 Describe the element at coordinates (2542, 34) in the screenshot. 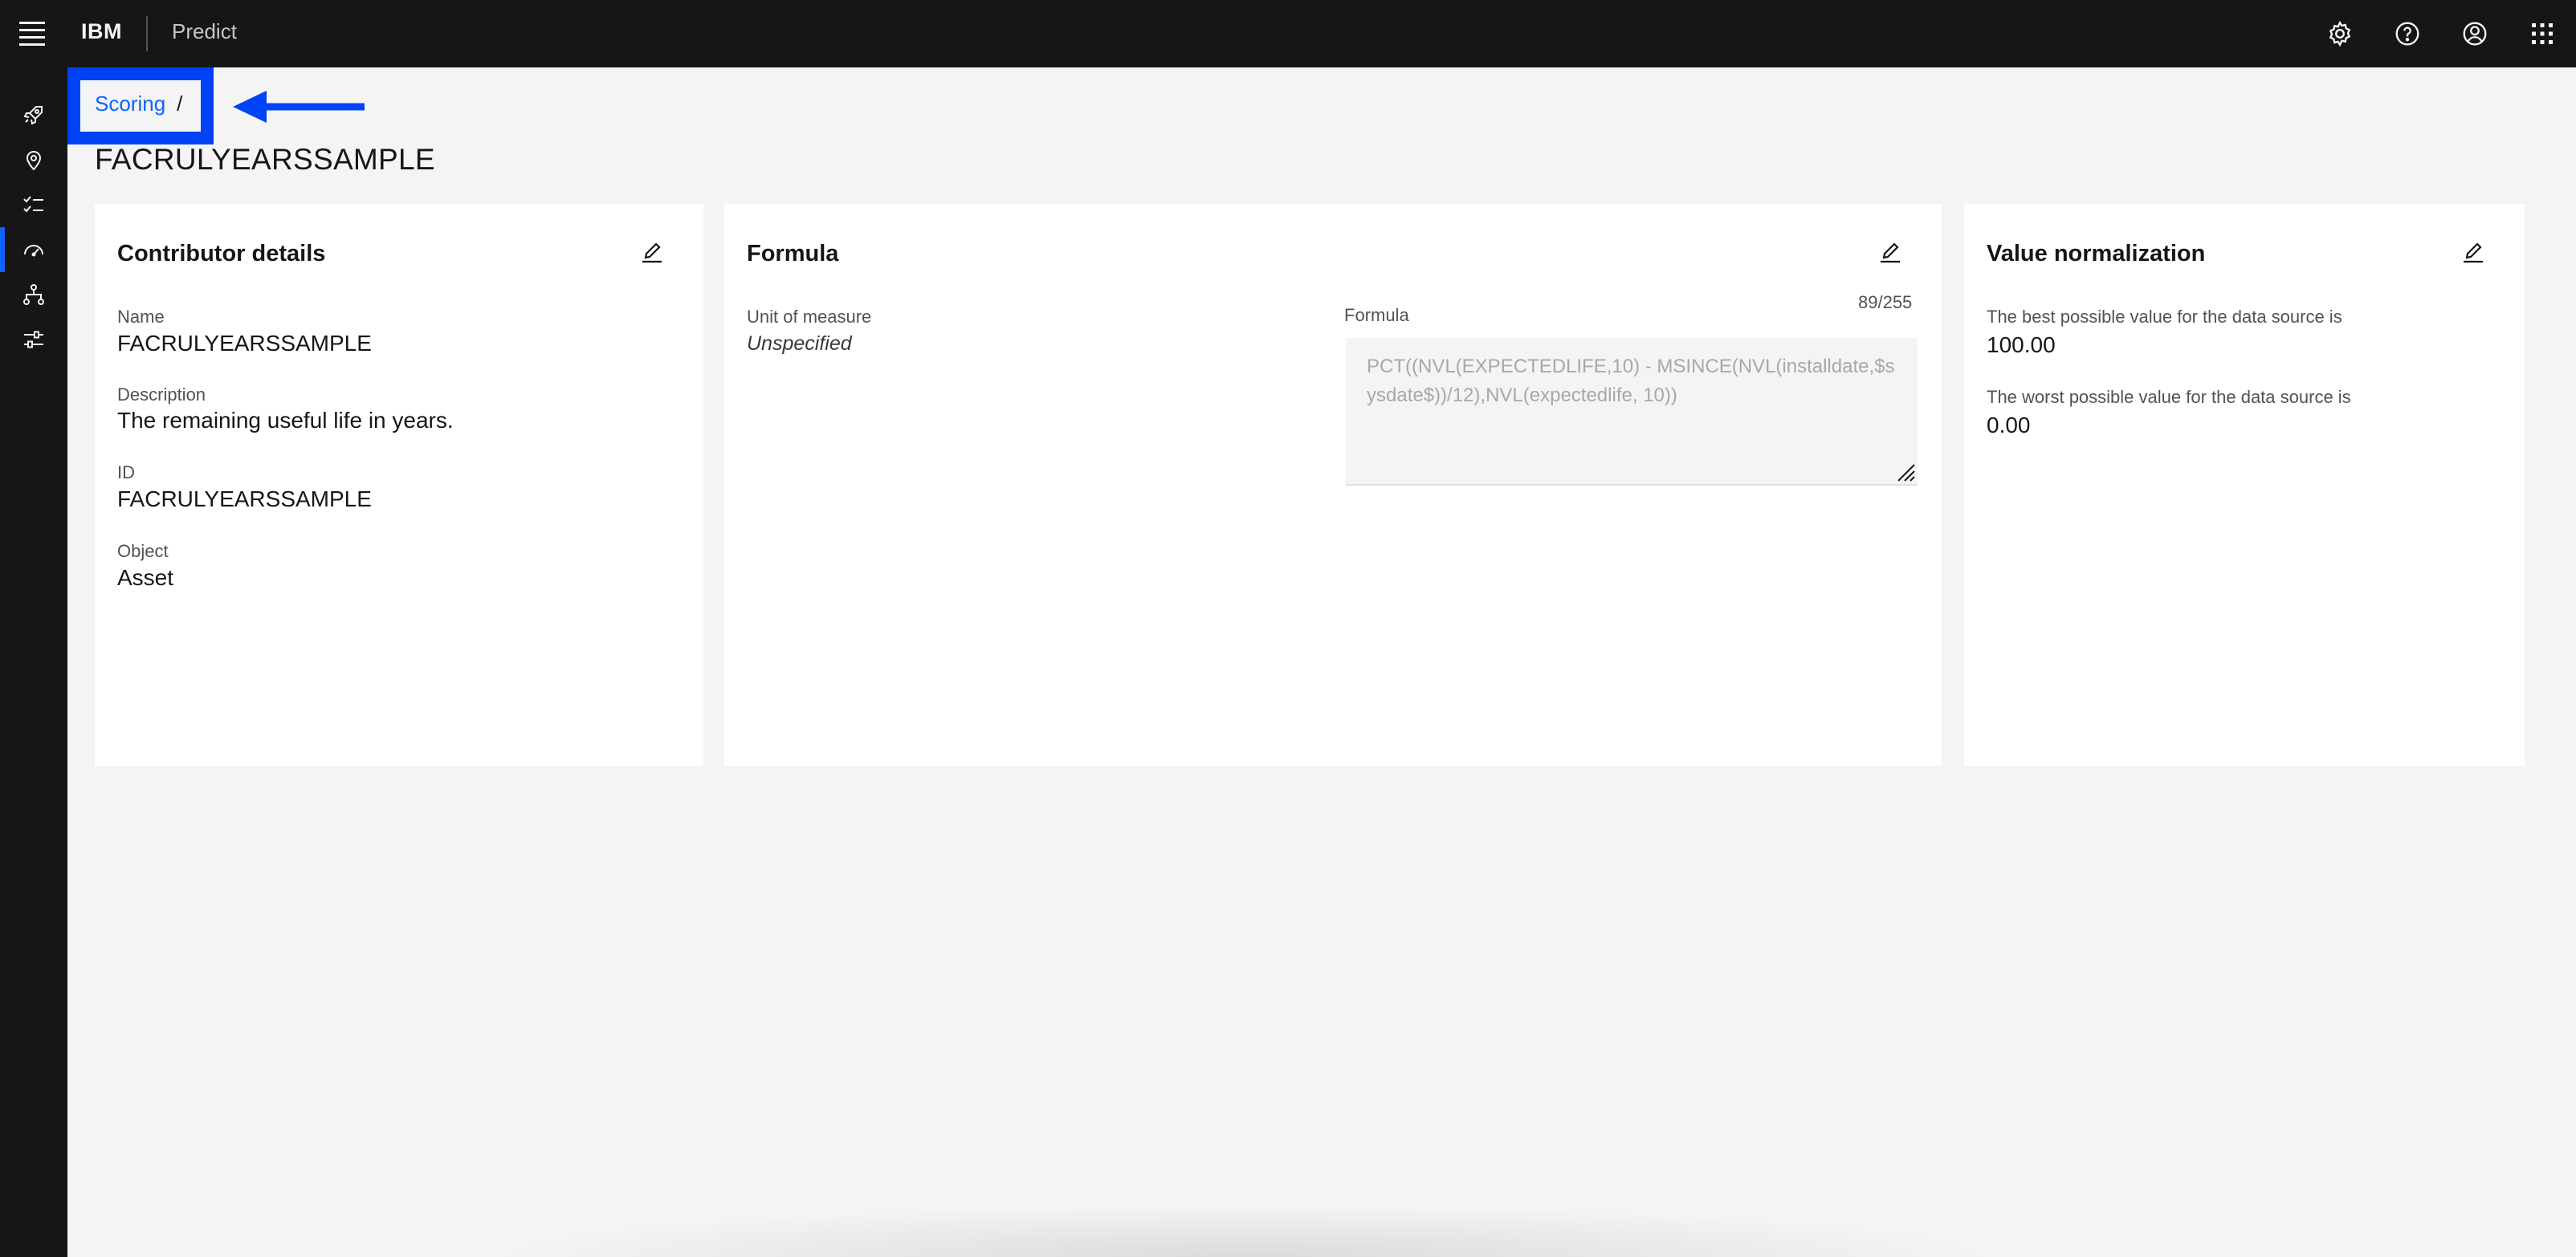

I see `app-switcher-icon` at that location.